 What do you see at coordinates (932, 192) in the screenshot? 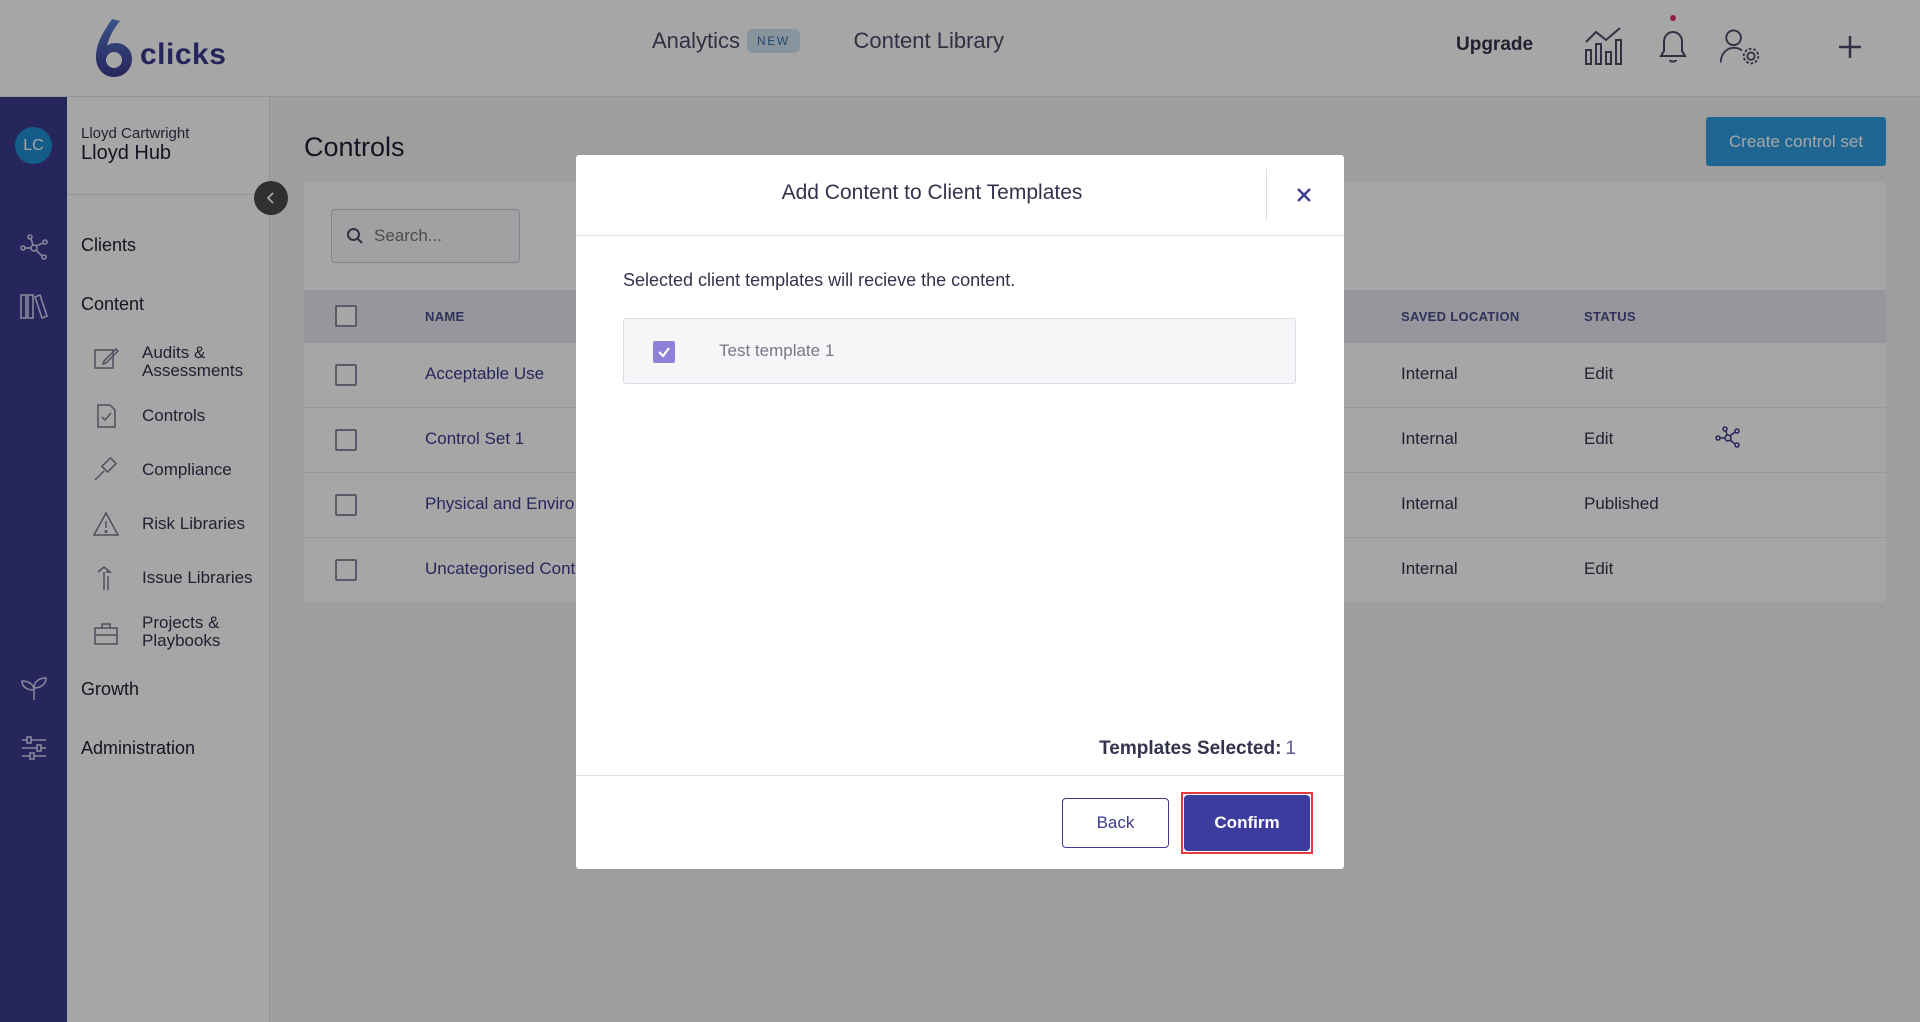
I see `modal-title: Add Content to Client Templates` at bounding box center [932, 192].